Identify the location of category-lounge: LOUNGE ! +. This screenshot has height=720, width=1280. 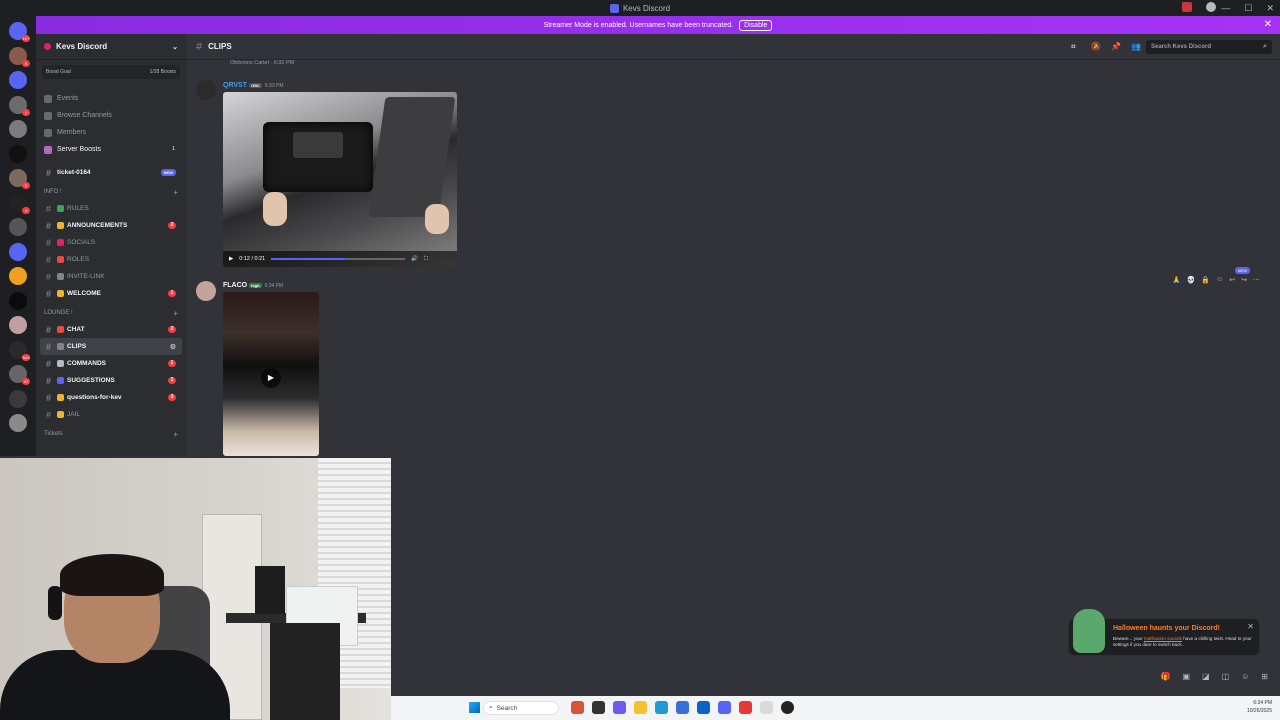
(111, 313).